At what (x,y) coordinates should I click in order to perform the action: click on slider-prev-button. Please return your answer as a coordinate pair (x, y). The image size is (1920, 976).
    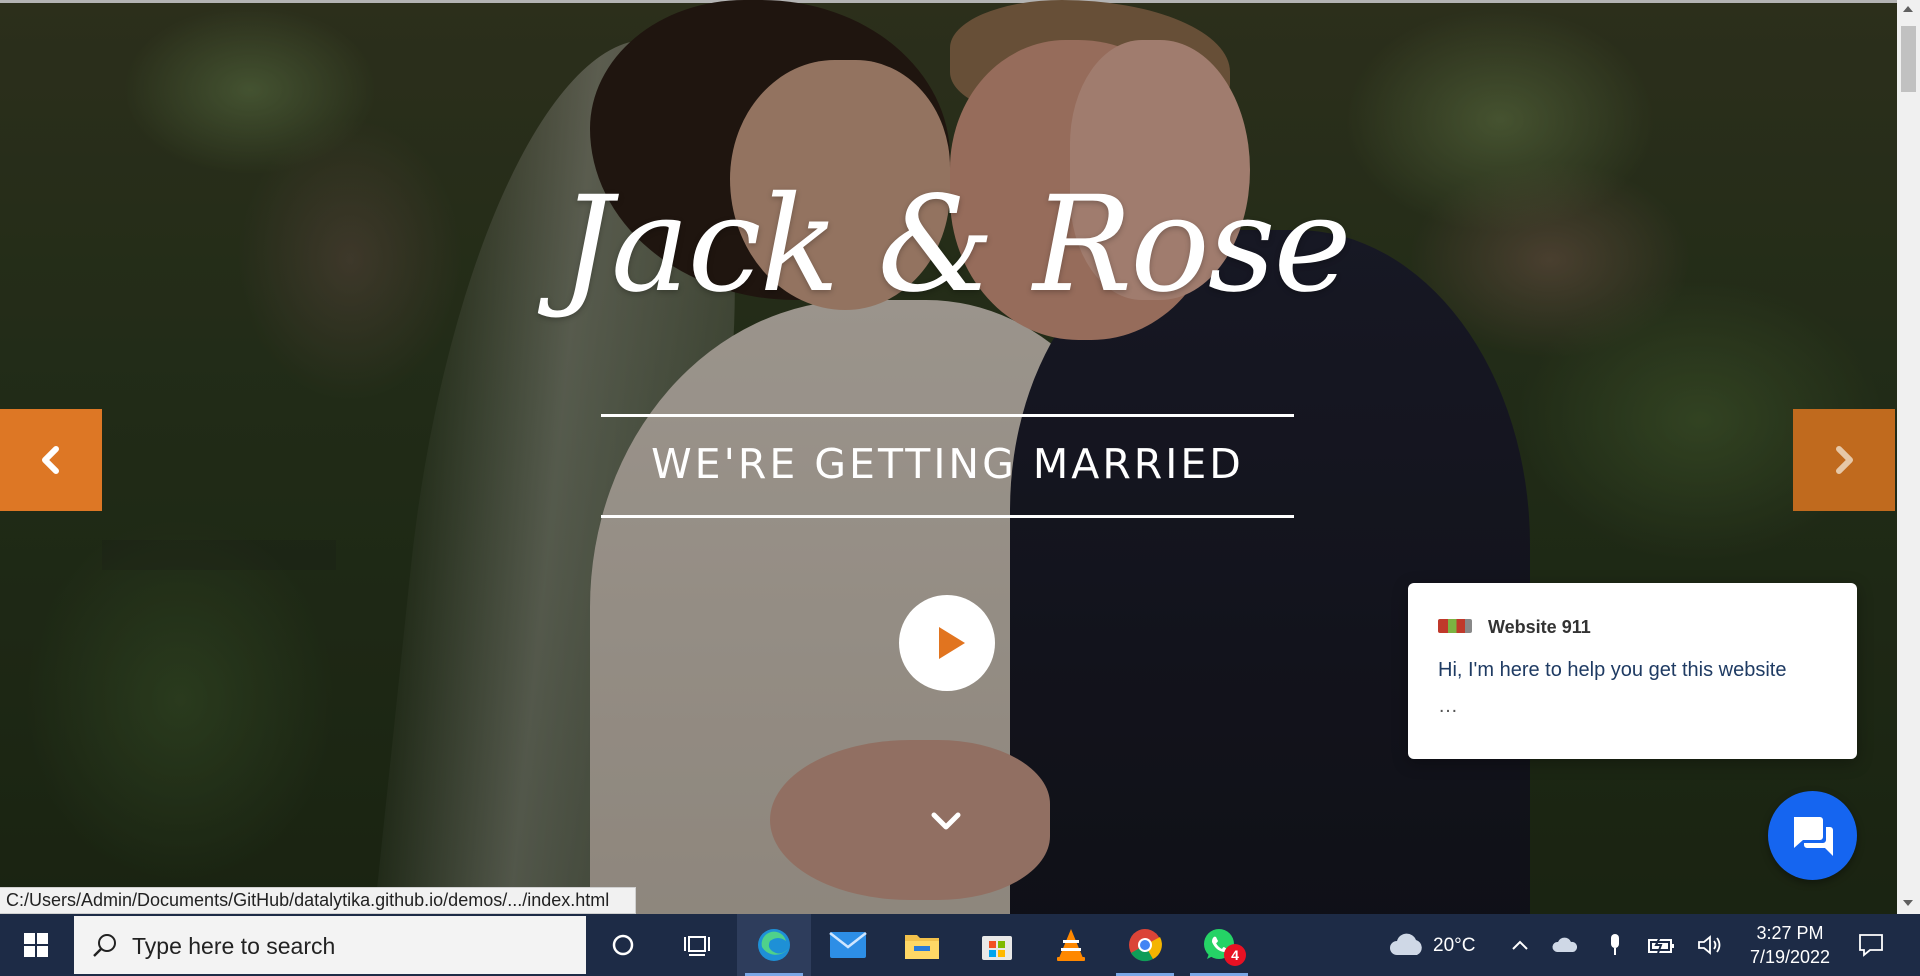
    Looking at the image, I should click on (51, 460).